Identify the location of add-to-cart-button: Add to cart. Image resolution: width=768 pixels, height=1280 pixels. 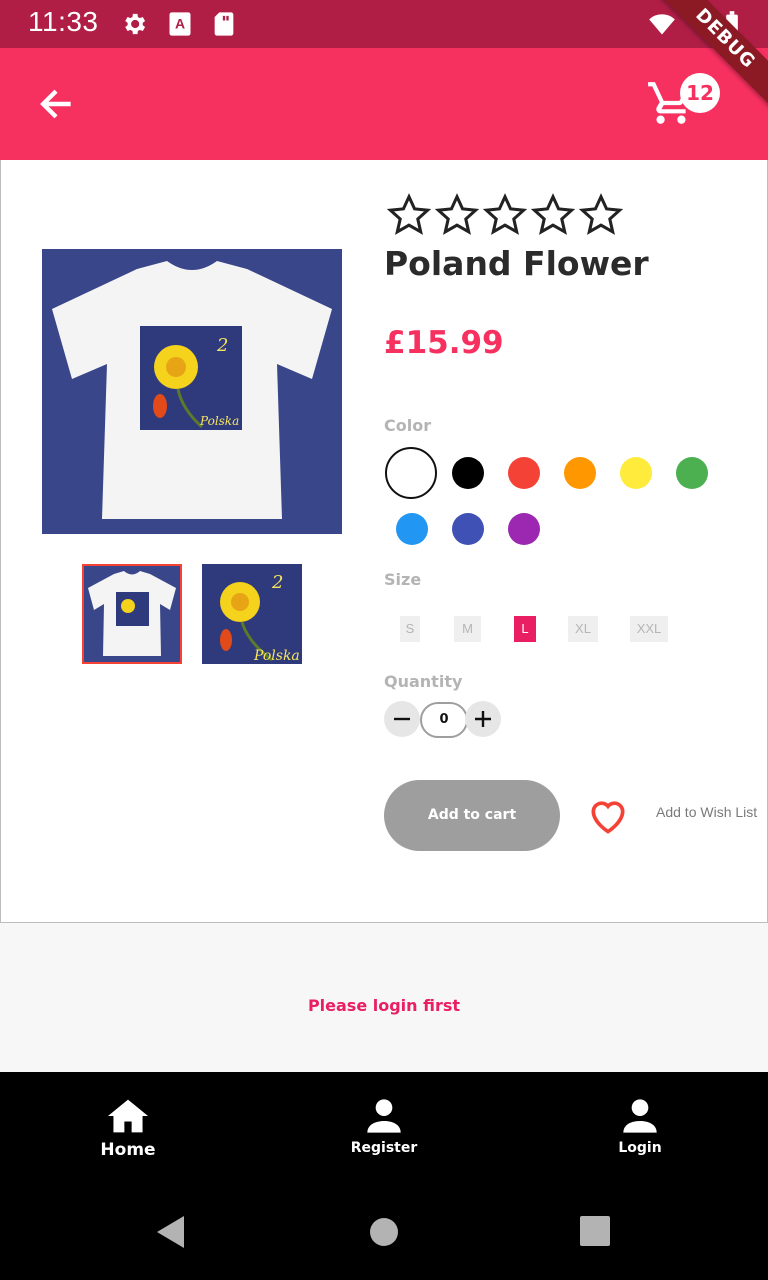
(472, 815).